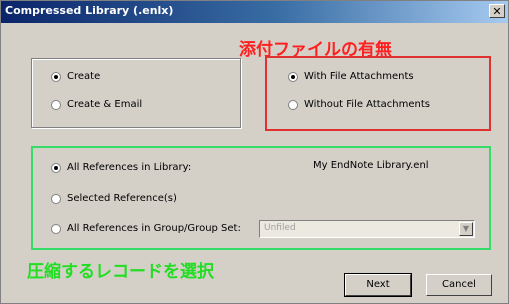  What do you see at coordinates (367, 104) in the screenshot?
I see `without-attachments-label: Without File Attachments` at bounding box center [367, 104].